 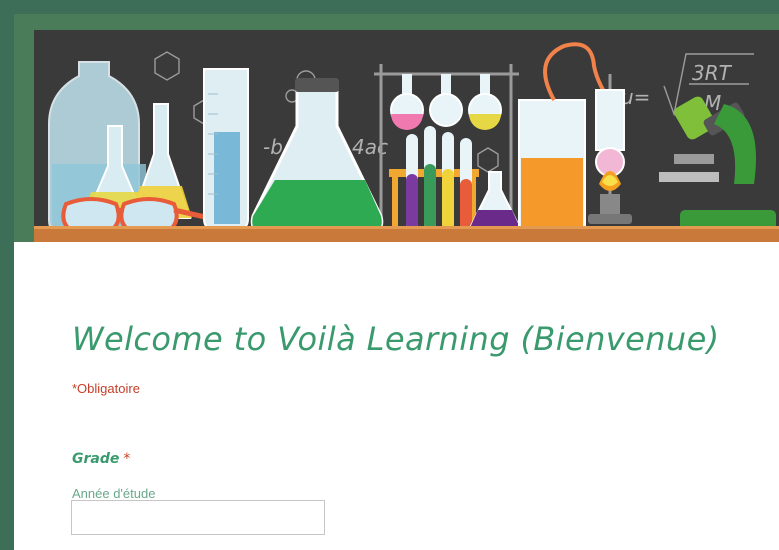 What do you see at coordinates (317, 207) in the screenshot?
I see `flask-green-liquid` at bounding box center [317, 207].